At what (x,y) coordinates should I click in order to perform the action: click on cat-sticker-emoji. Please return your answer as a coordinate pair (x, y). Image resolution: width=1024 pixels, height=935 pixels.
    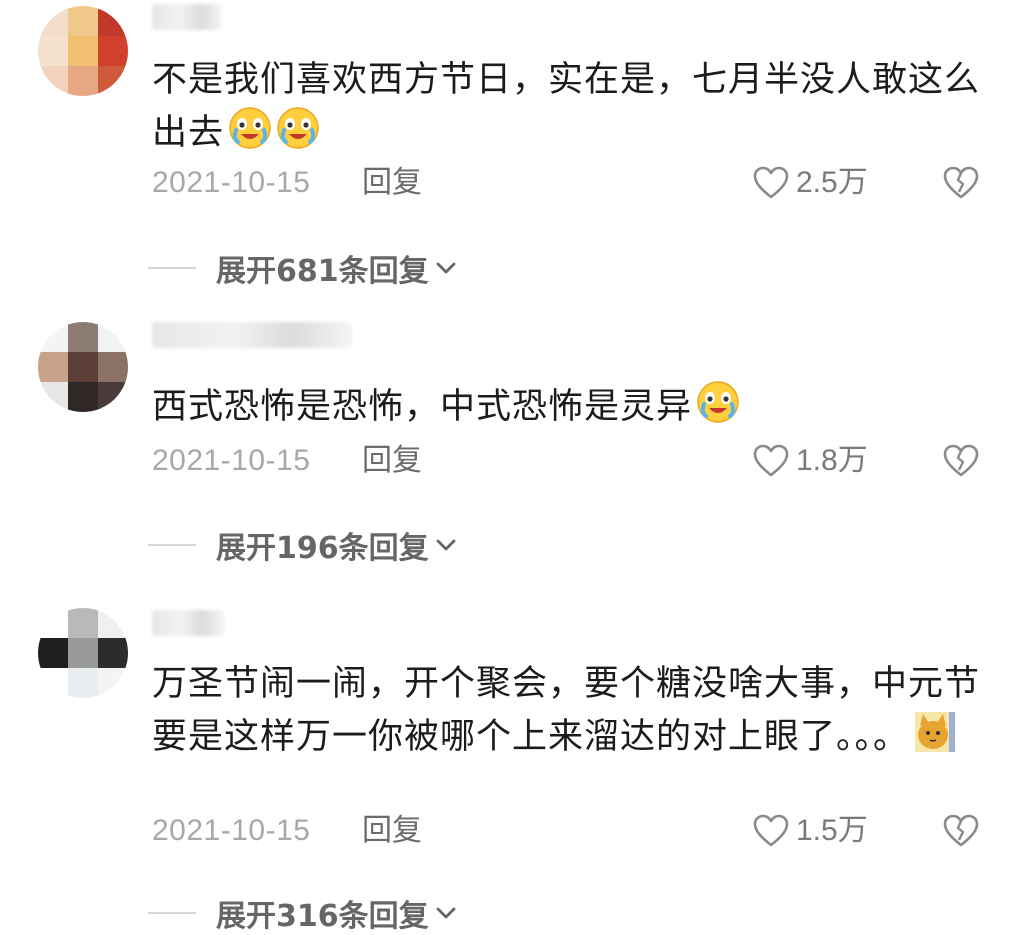
    Looking at the image, I should click on (935, 732).